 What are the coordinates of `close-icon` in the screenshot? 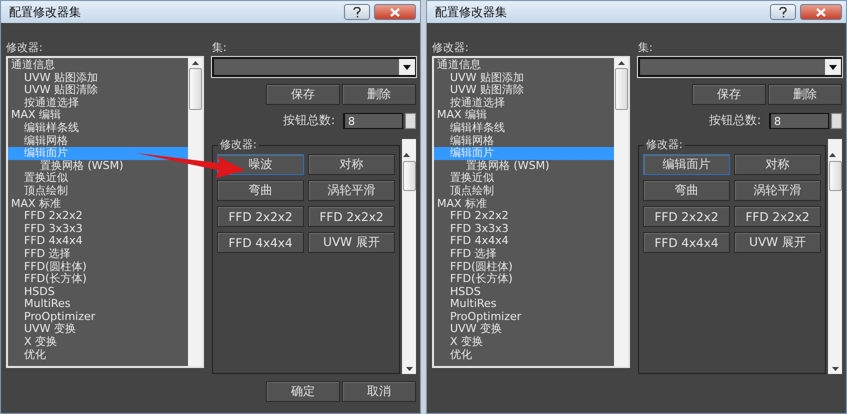 It's located at (395, 12).